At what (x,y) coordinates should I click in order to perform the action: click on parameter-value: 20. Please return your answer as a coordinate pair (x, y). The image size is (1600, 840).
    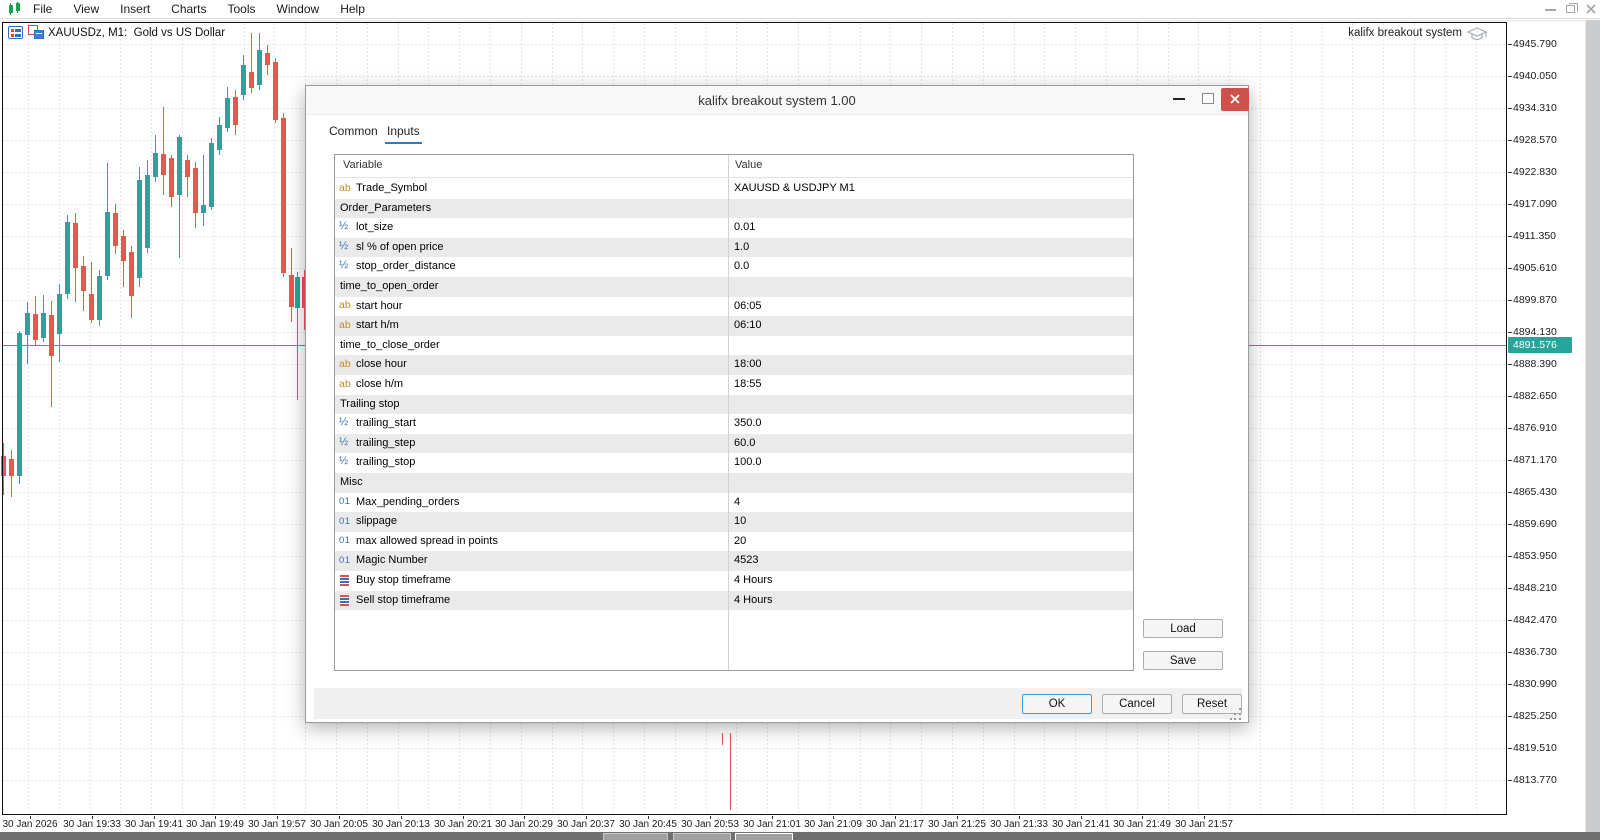
    Looking at the image, I should click on (740, 541).